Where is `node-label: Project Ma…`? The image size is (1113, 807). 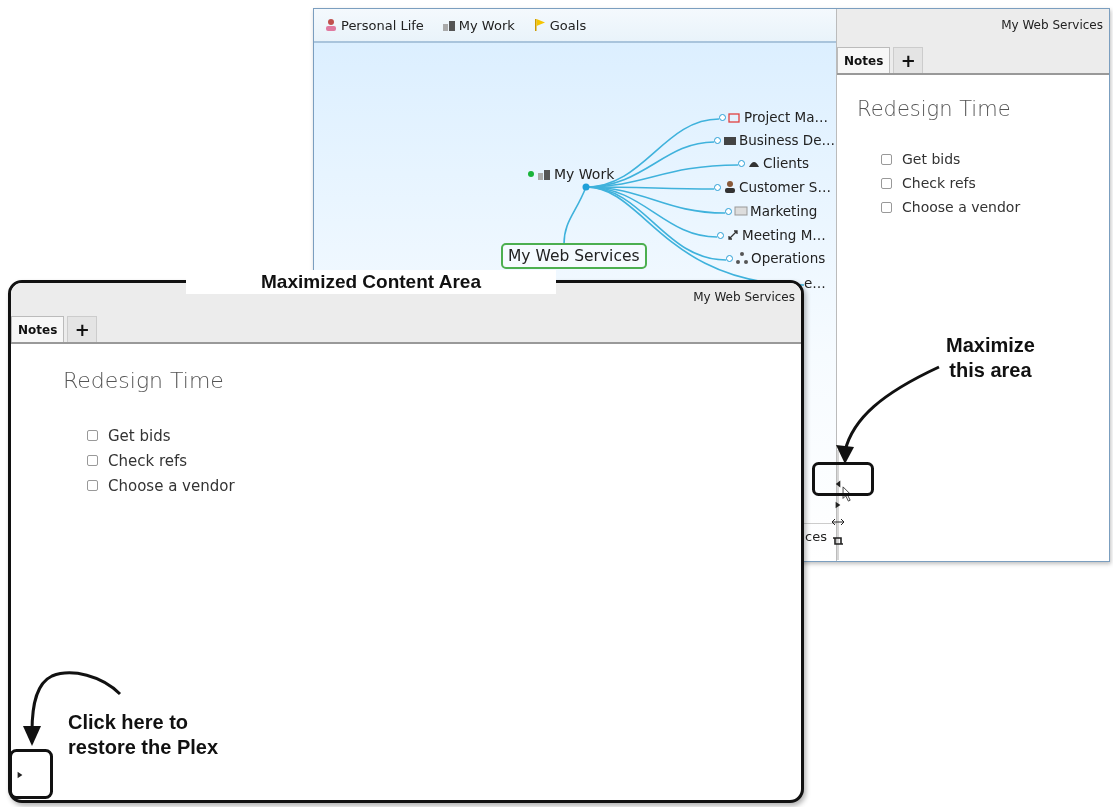
node-label: Project Ma… is located at coordinates (786, 117).